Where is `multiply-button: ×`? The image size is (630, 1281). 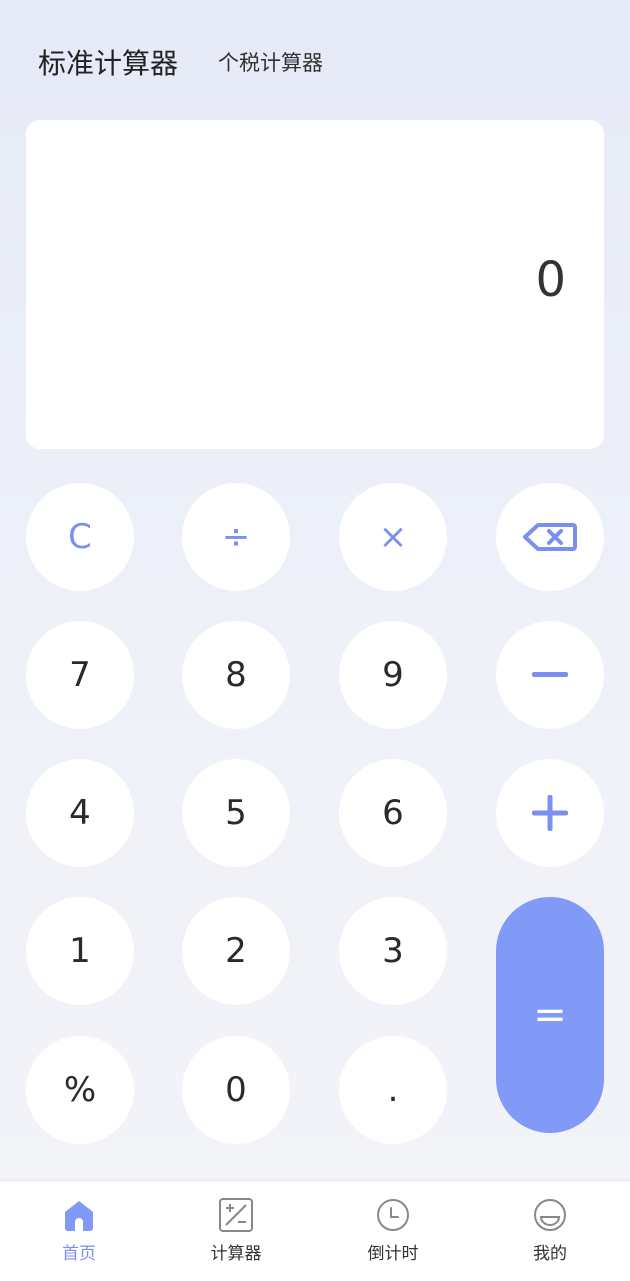
multiply-button: × is located at coordinates (393, 537).